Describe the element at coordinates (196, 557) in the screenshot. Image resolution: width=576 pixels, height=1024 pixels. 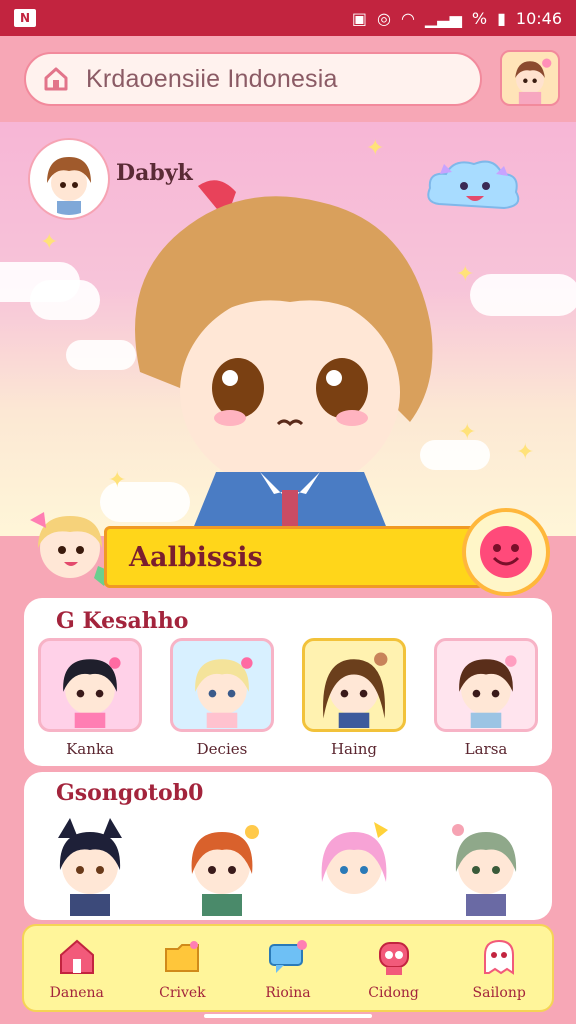
I see `banner-title: Aalbissis` at that location.